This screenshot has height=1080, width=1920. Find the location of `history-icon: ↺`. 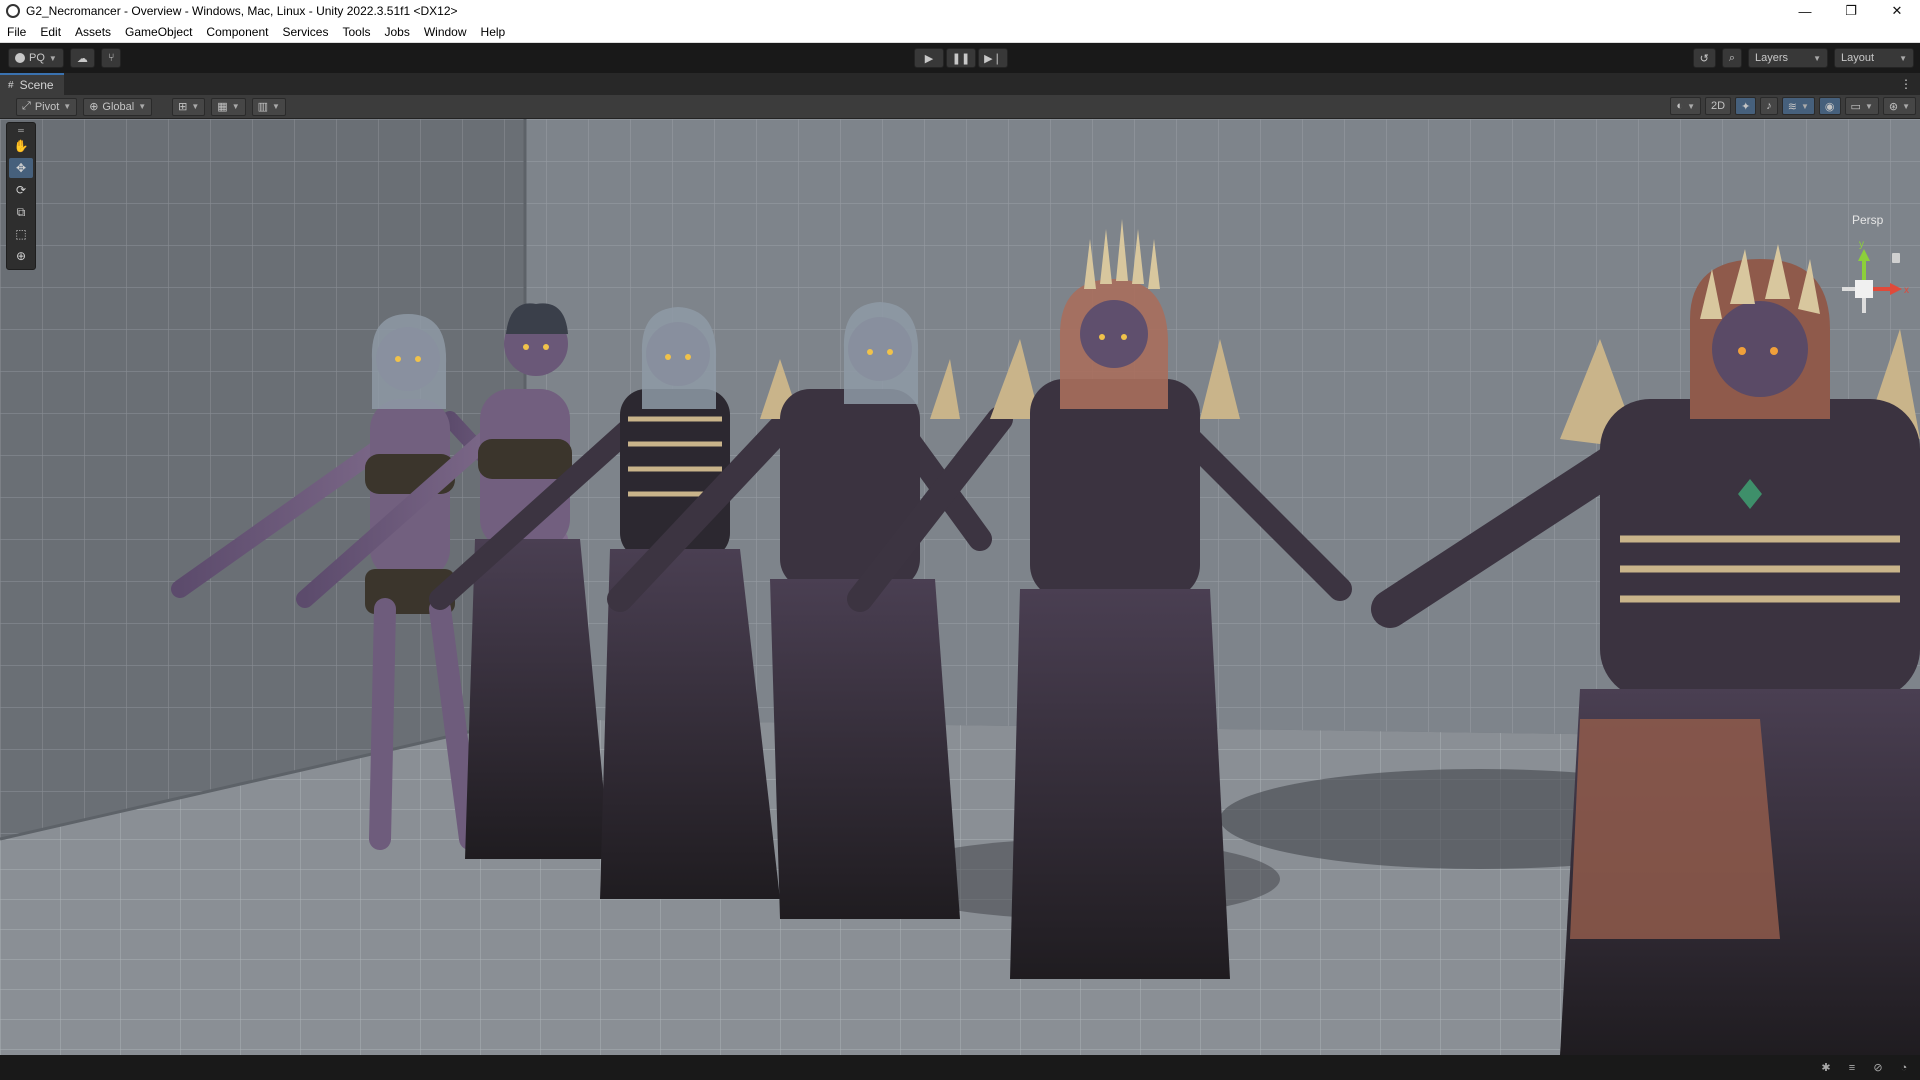

history-icon: ↺ is located at coordinates (1704, 58).